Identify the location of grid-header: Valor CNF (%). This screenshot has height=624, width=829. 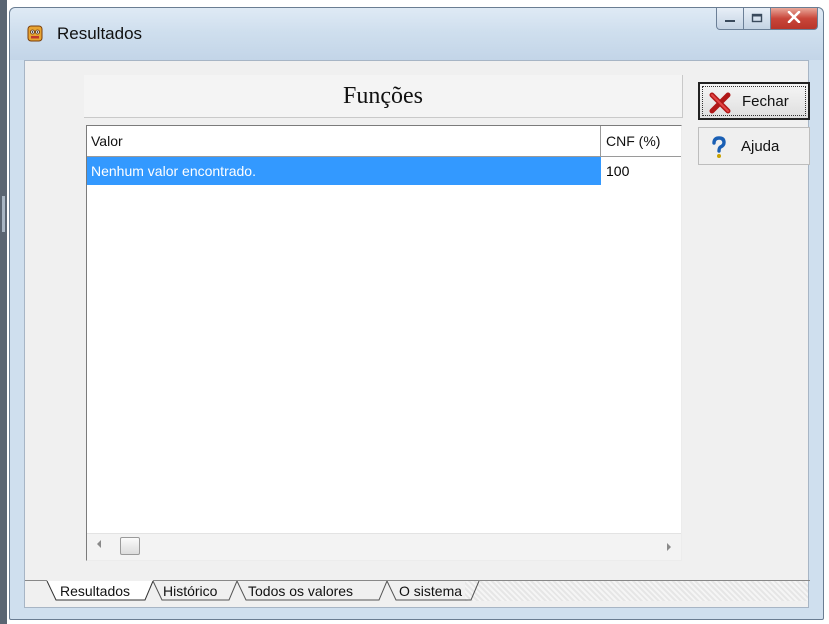
(384, 141).